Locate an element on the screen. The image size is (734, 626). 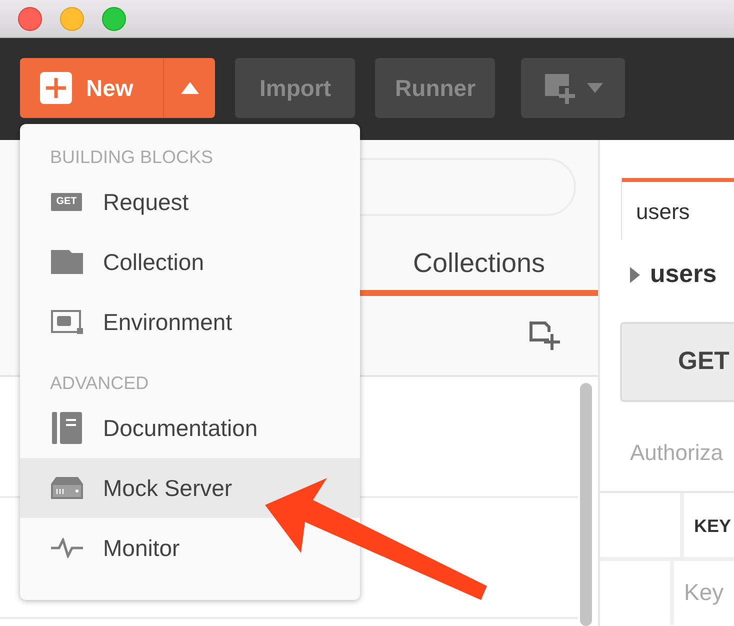
plus-icon is located at coordinates (56, 88).